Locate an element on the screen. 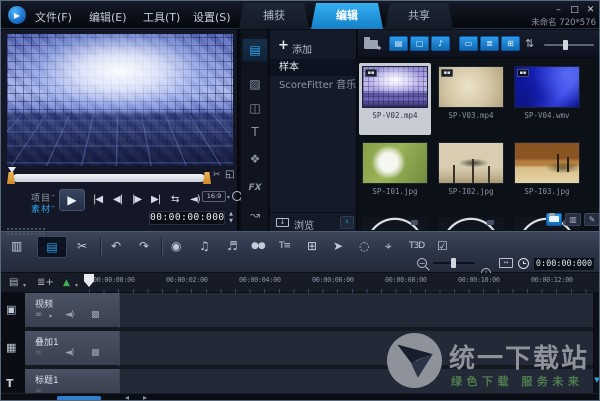 The image size is (600, 401). rail-media-library-icon: ▤ is located at coordinates (255, 50).